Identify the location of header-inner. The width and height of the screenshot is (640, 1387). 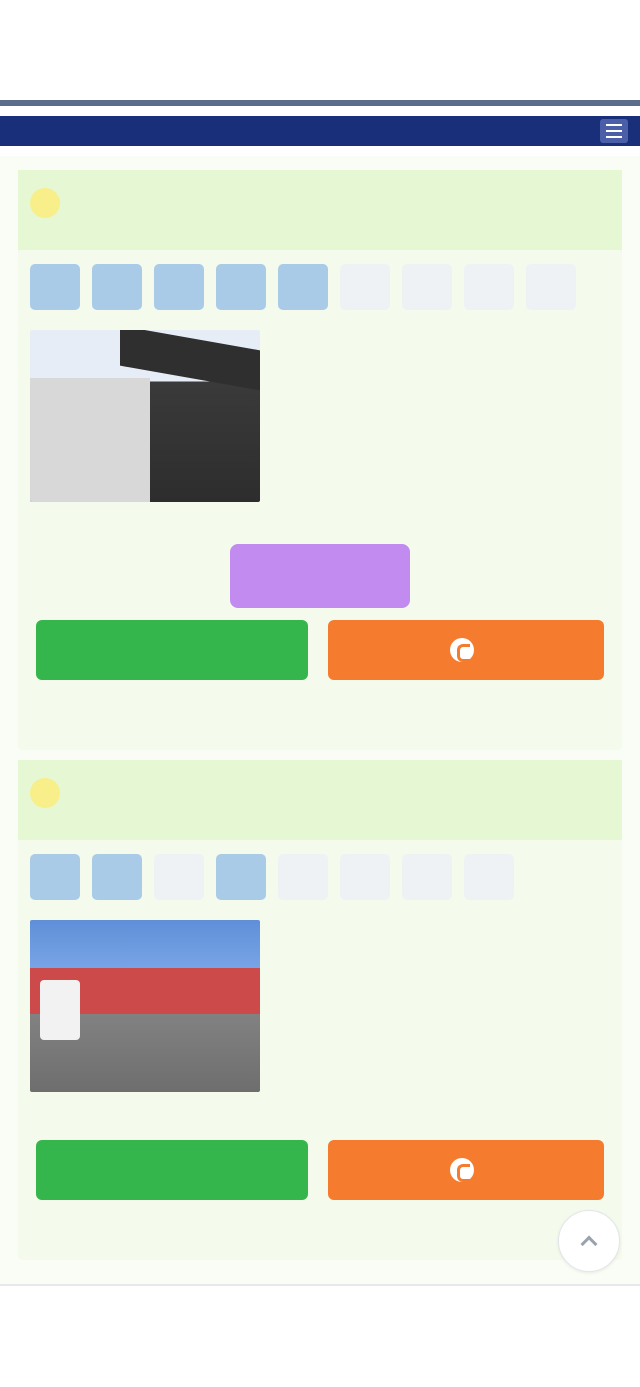
(320, 131).